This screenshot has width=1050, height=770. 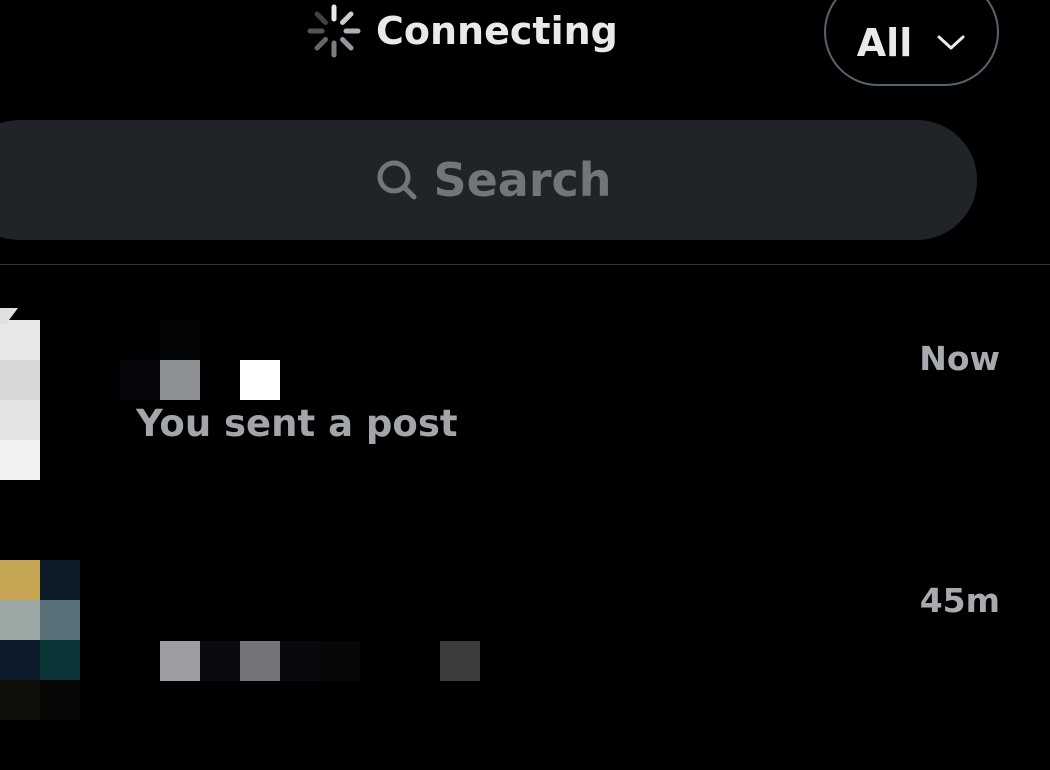 I want to click on timestamp: Now, so click(x=959, y=358).